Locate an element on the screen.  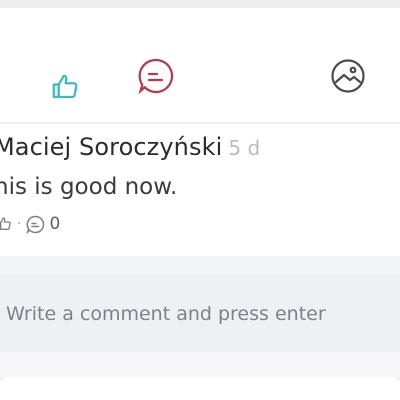
next-post-card is located at coordinates (200, 389).